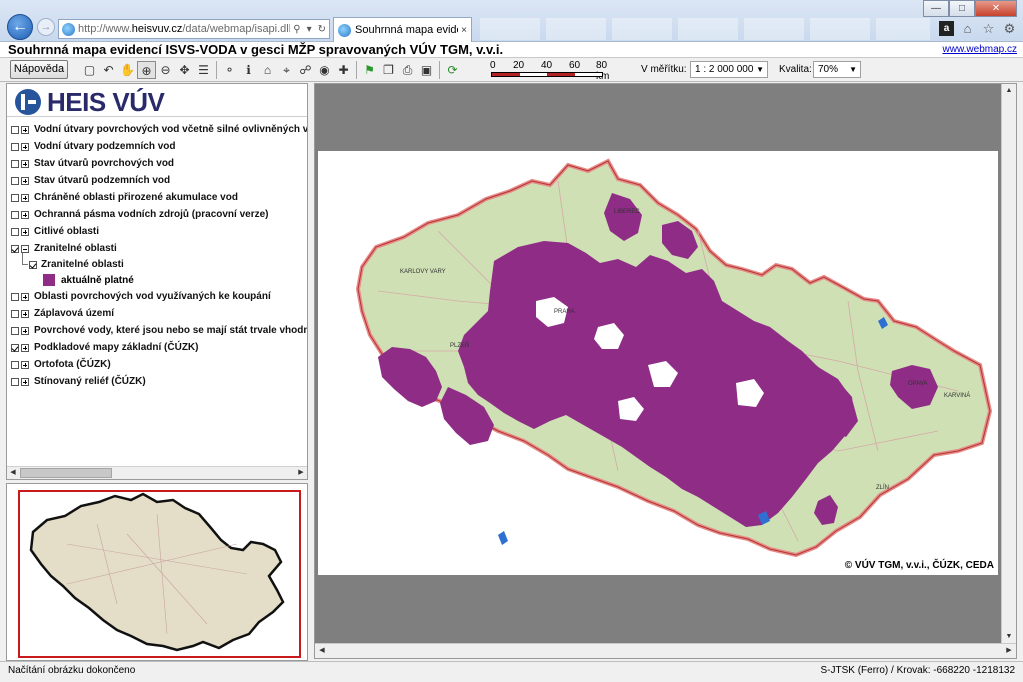 The image size is (1023, 682). Describe the element at coordinates (159, 146) in the screenshot. I see `layer-item: Vodní útvary podzemních vod` at that location.